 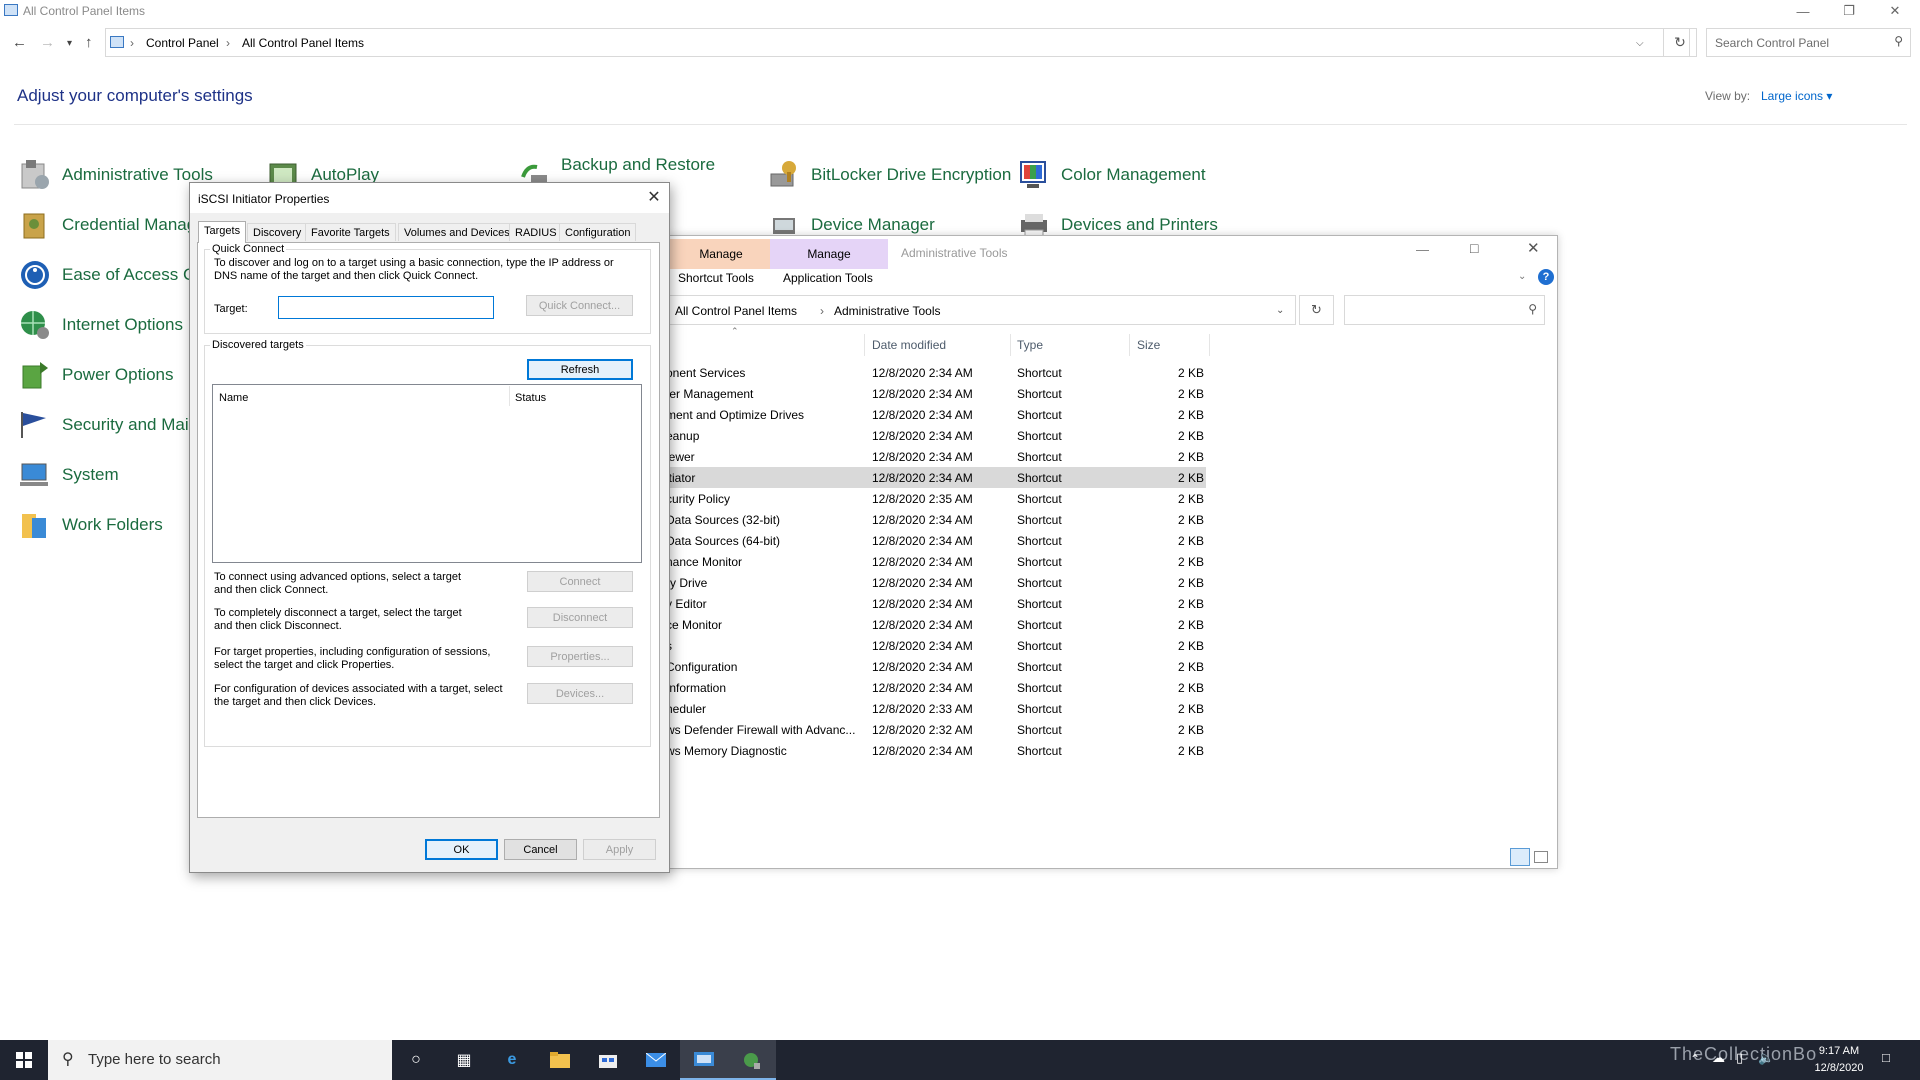 I want to click on details-view-icon, so click(x=1520, y=857).